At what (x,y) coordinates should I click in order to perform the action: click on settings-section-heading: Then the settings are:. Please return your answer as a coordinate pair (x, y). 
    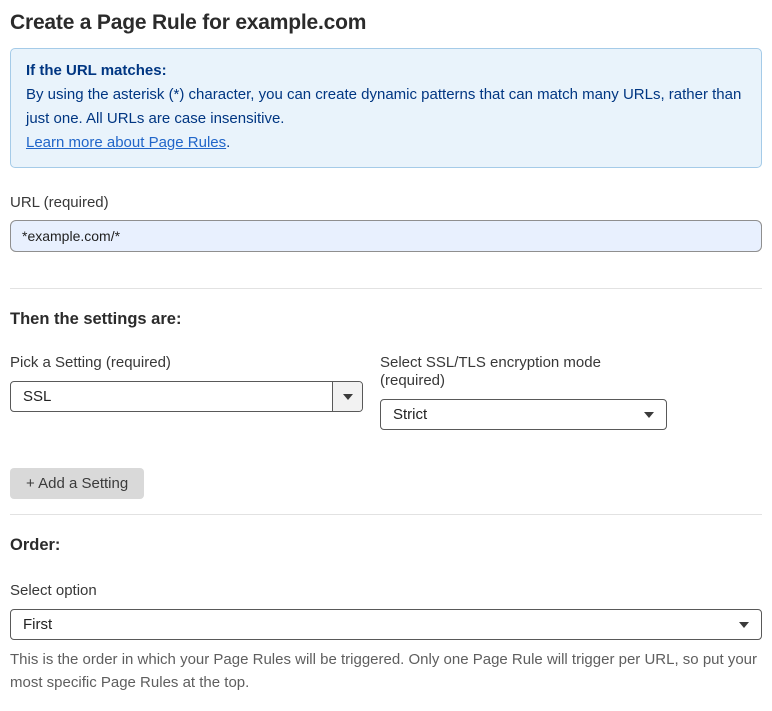
    Looking at the image, I should click on (96, 319).